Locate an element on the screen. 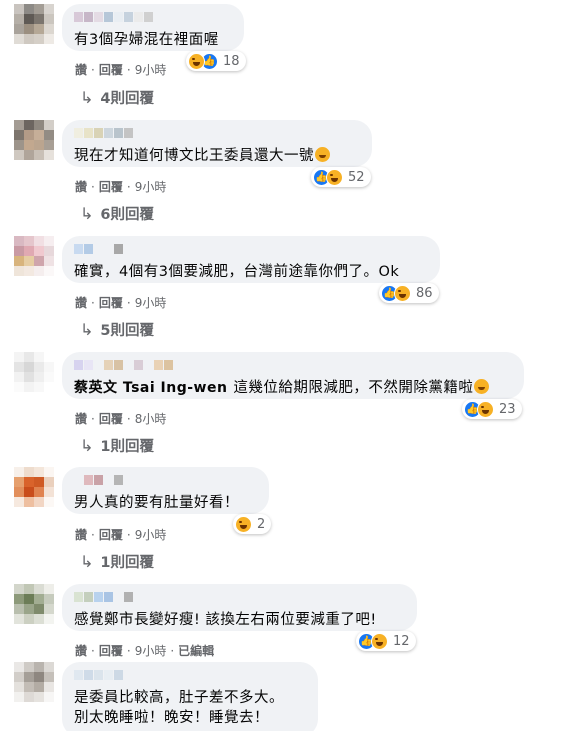  reaction-summary: 2 is located at coordinates (252, 524).